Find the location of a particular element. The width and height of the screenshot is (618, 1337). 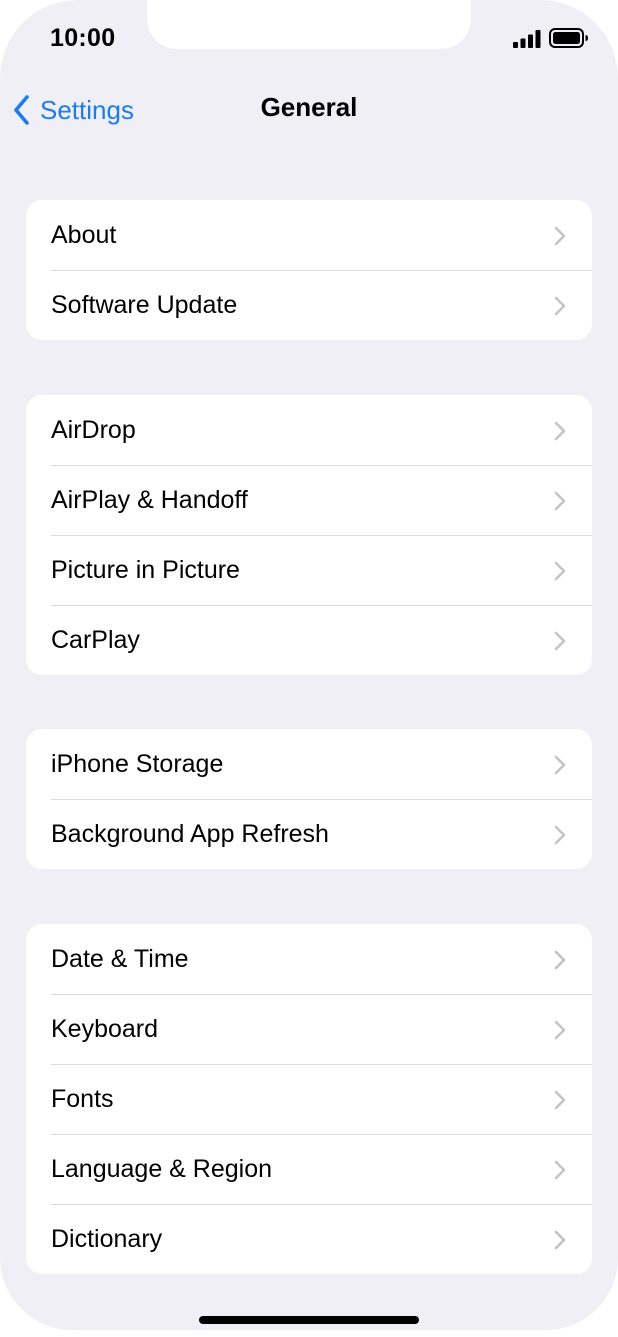

row-label: About is located at coordinates (84, 234).